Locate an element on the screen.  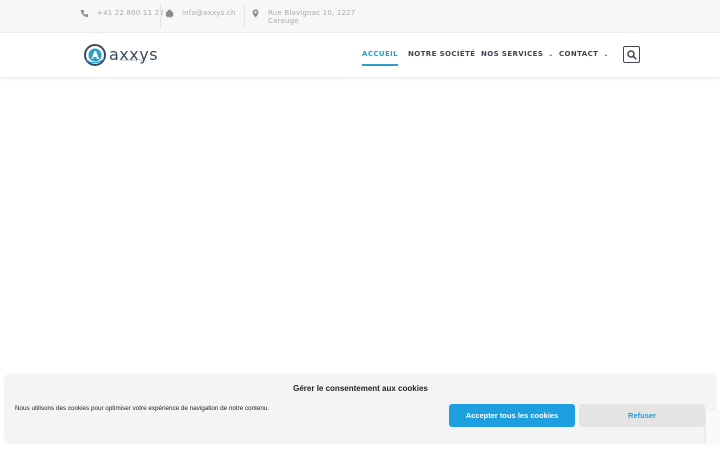
recaptcha-badge is located at coordinates (713, 427).